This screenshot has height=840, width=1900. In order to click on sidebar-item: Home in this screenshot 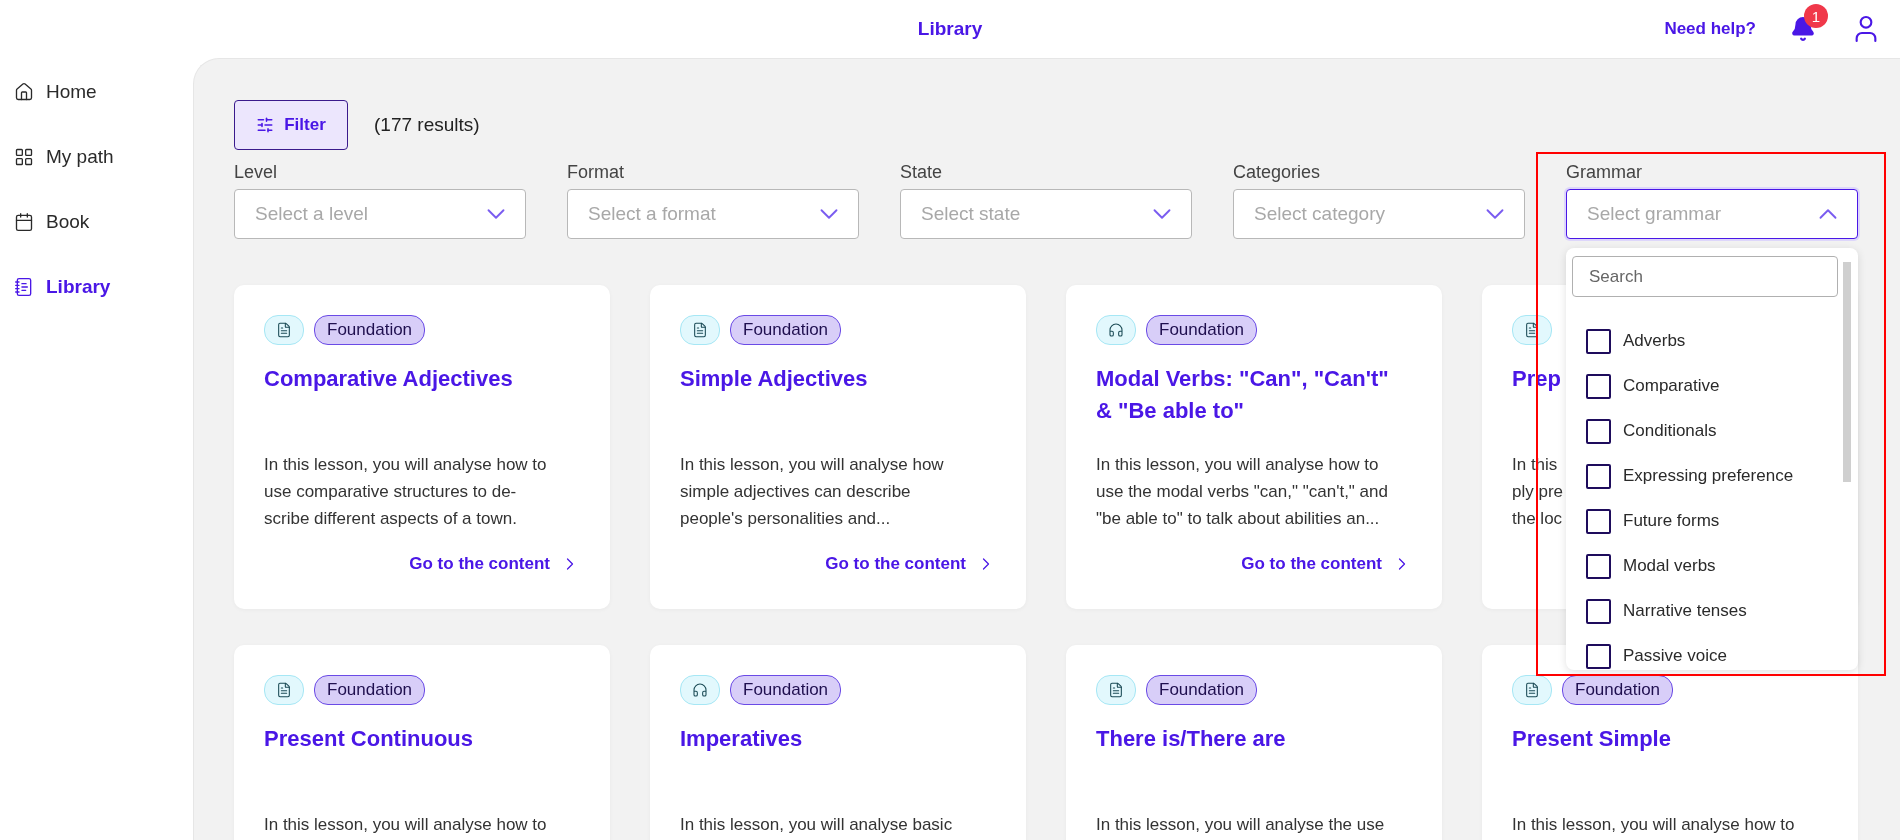, I will do `click(103, 92)`.